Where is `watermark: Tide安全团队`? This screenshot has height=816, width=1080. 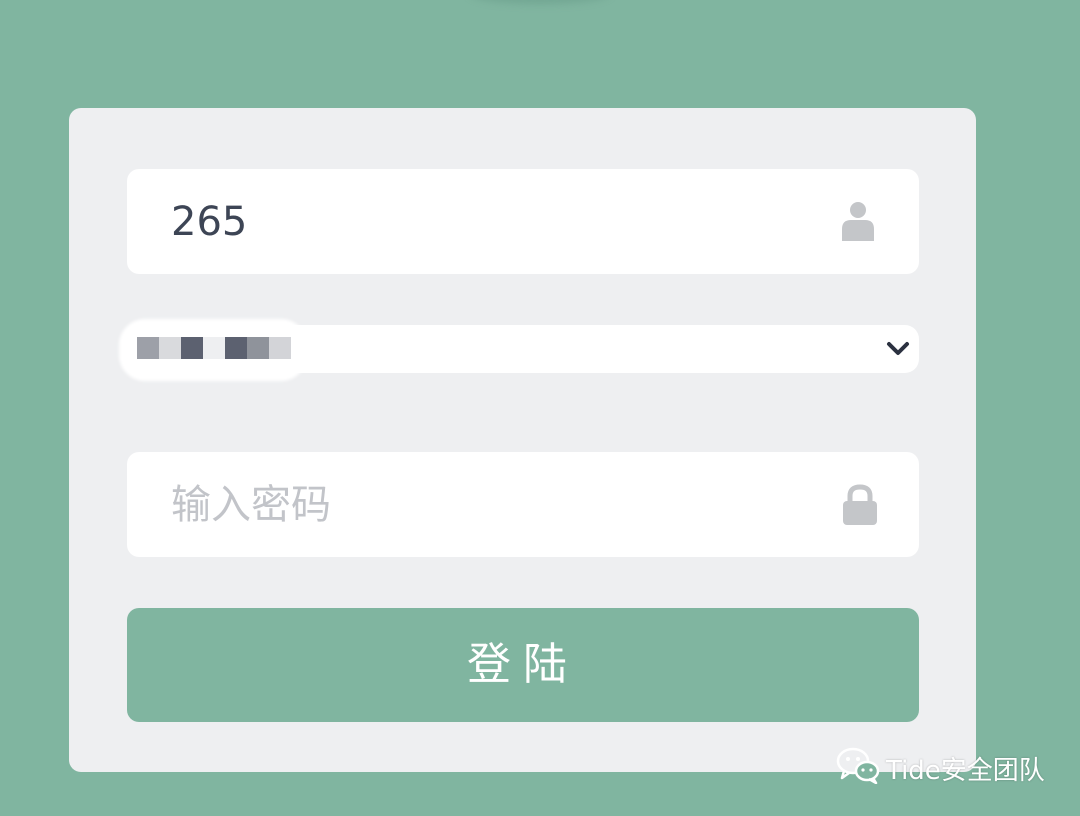 watermark: Tide安全团队 is located at coordinates (940, 768).